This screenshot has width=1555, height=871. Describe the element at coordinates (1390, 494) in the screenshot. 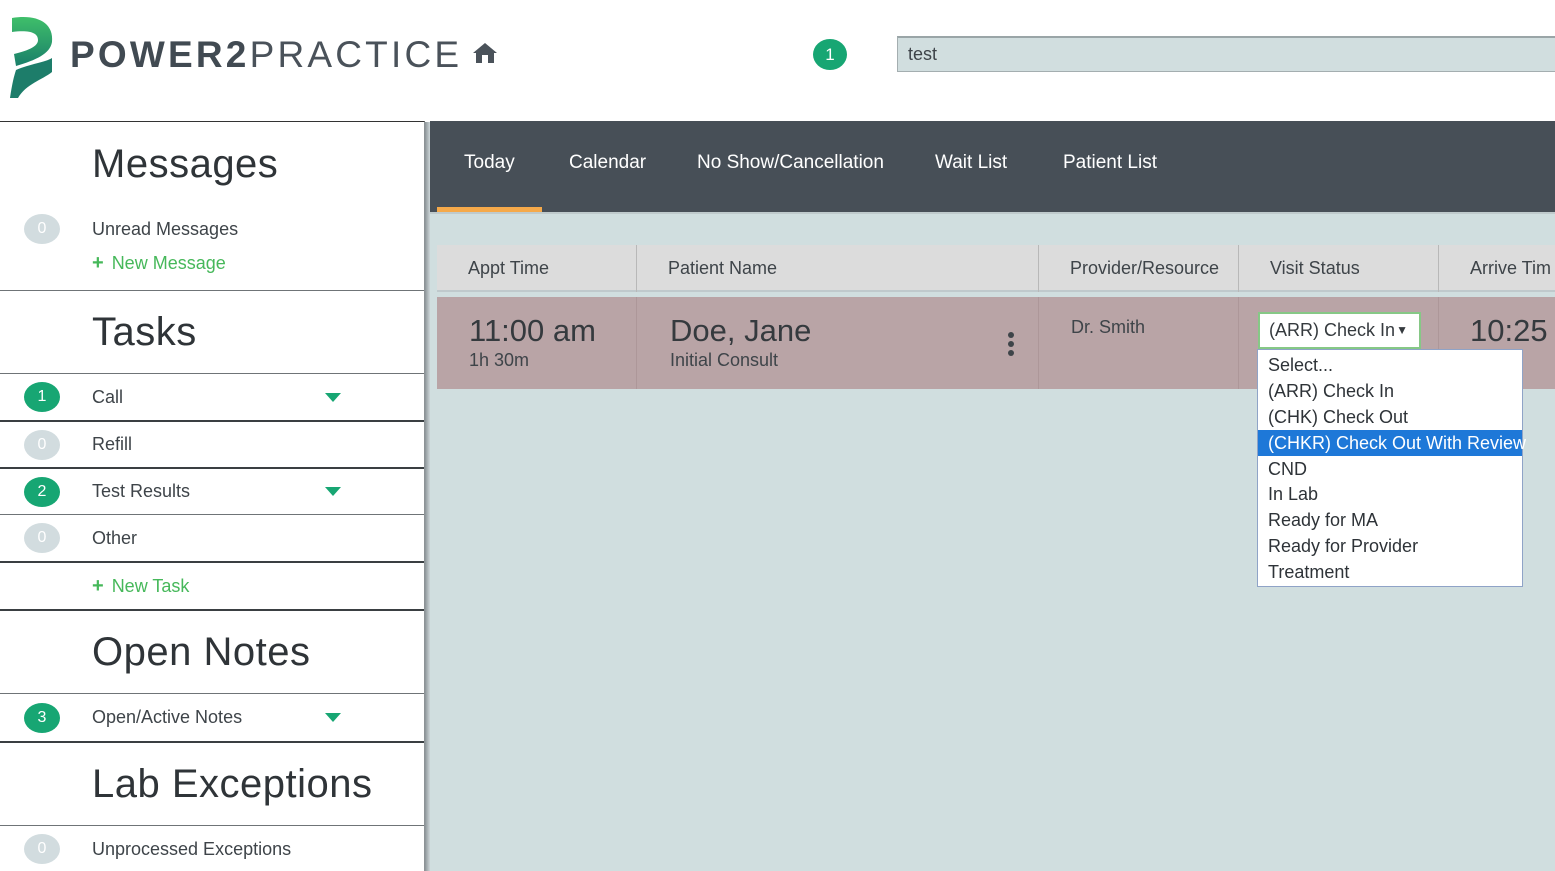

I see `status-option-in-lab: In Lab` at that location.